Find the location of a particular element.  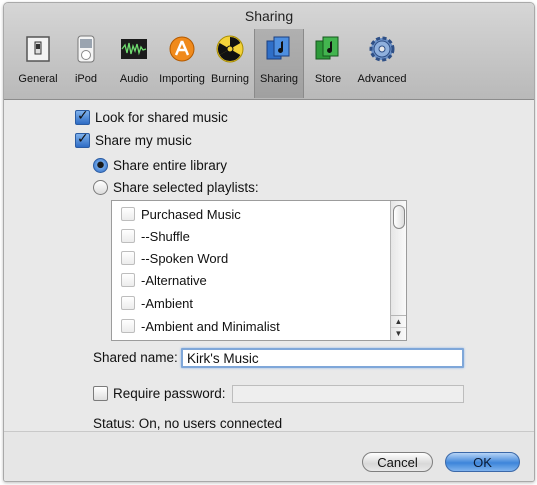

tab-advanced: Advanced is located at coordinates (382, 61).